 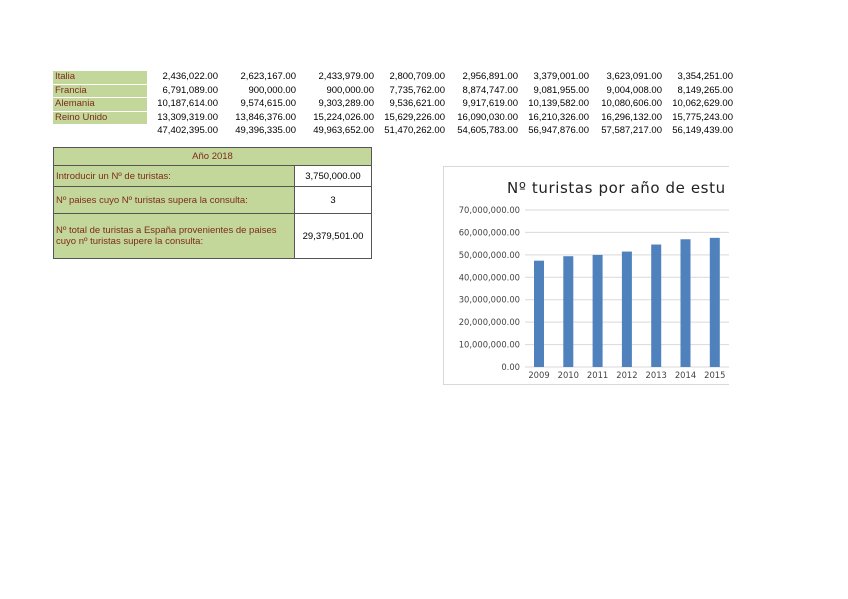 I want to click on total-cell: 56,947,876.00, so click(x=558, y=131).